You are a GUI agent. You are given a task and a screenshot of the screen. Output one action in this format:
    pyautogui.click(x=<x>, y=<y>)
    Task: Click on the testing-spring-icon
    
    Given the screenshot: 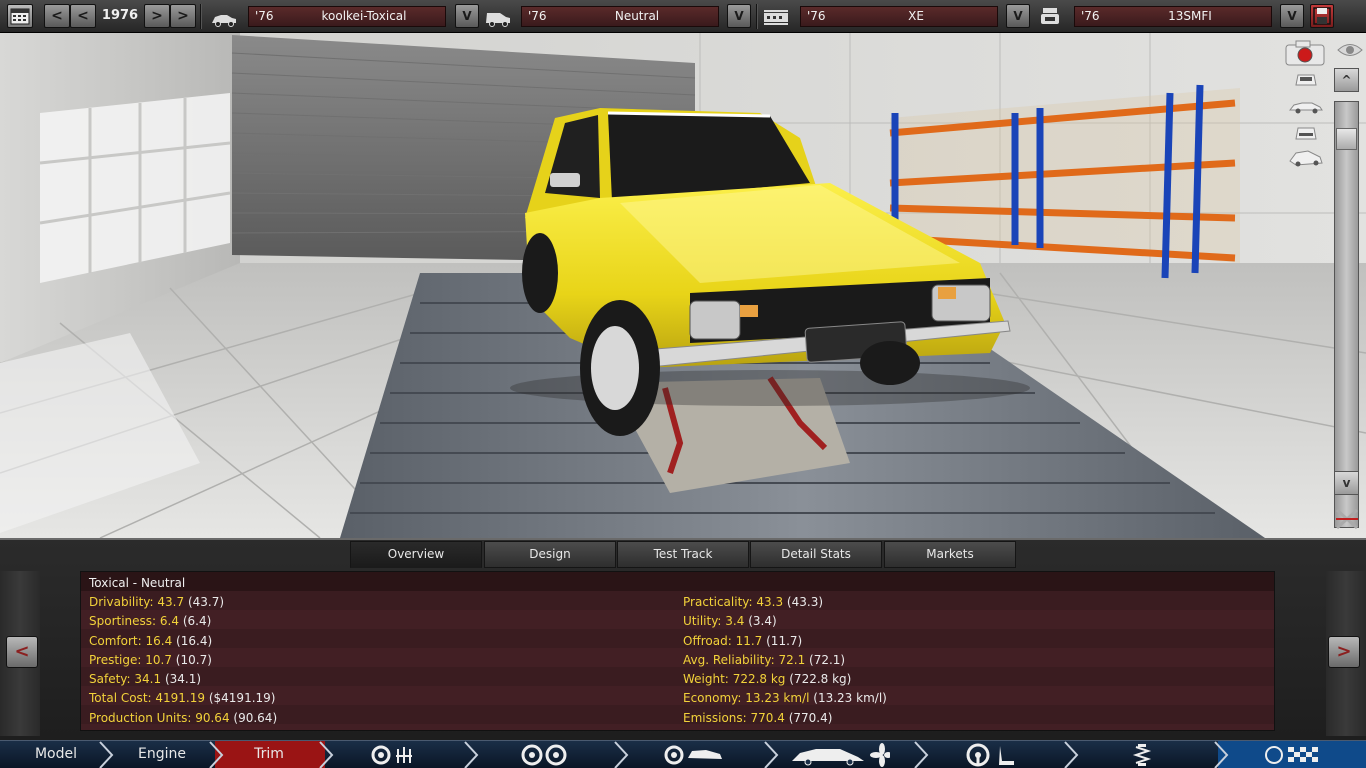 What is the action you would take?
    pyautogui.click(x=1144, y=755)
    